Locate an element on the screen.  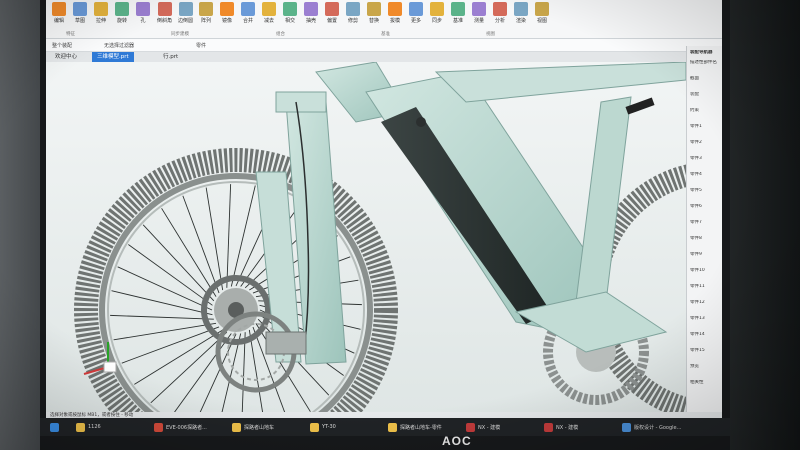
ribbon-button: 抽壳 is located at coordinates (311, 19).